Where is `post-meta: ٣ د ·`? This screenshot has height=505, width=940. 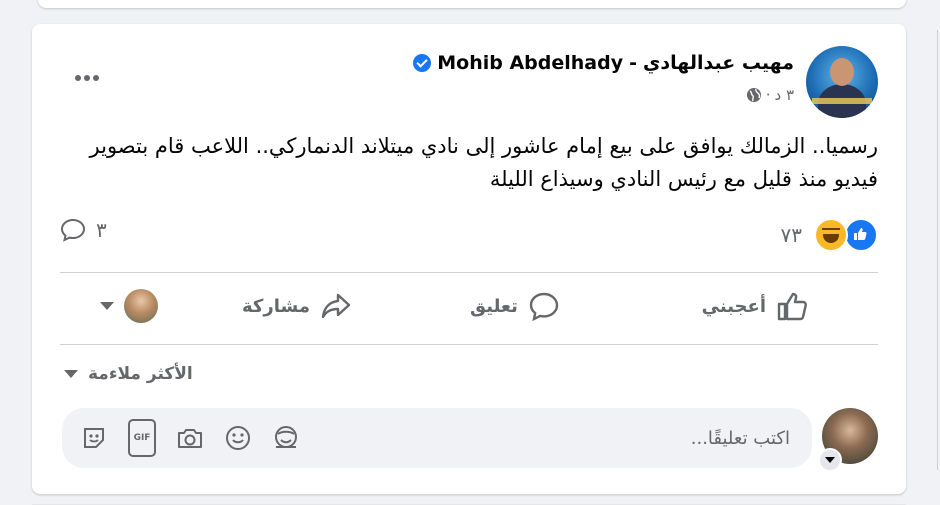
post-meta: ٣ د · is located at coordinates (770, 95).